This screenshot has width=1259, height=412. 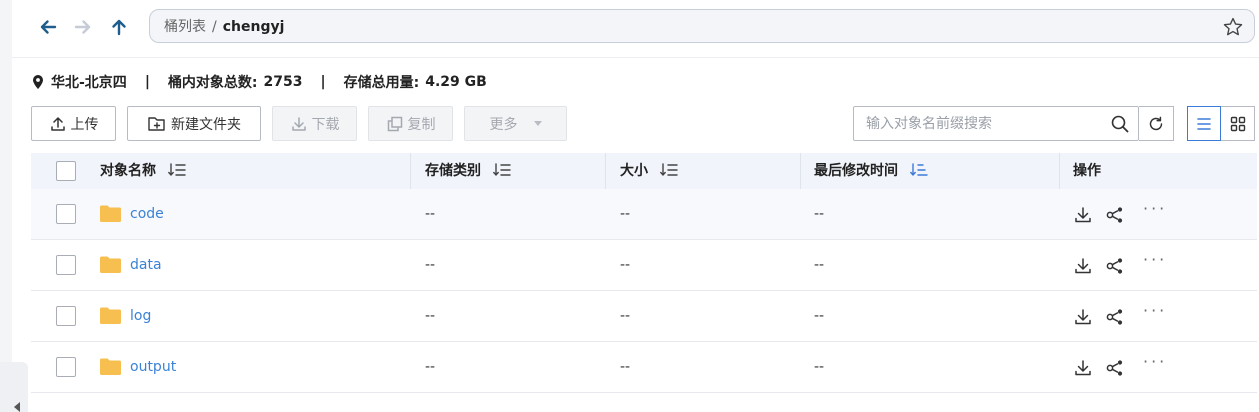 I want to click on column-header-modified: 最后修改时间, so click(x=871, y=171).